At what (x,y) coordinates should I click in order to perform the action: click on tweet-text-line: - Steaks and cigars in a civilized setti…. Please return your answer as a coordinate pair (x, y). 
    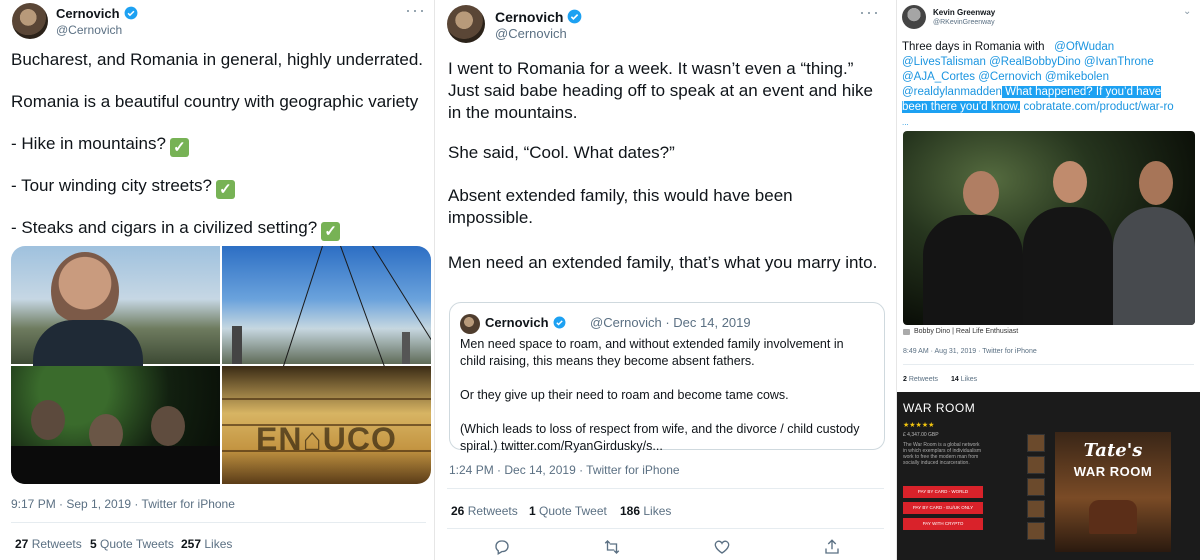
    Looking at the image, I should click on (176, 229).